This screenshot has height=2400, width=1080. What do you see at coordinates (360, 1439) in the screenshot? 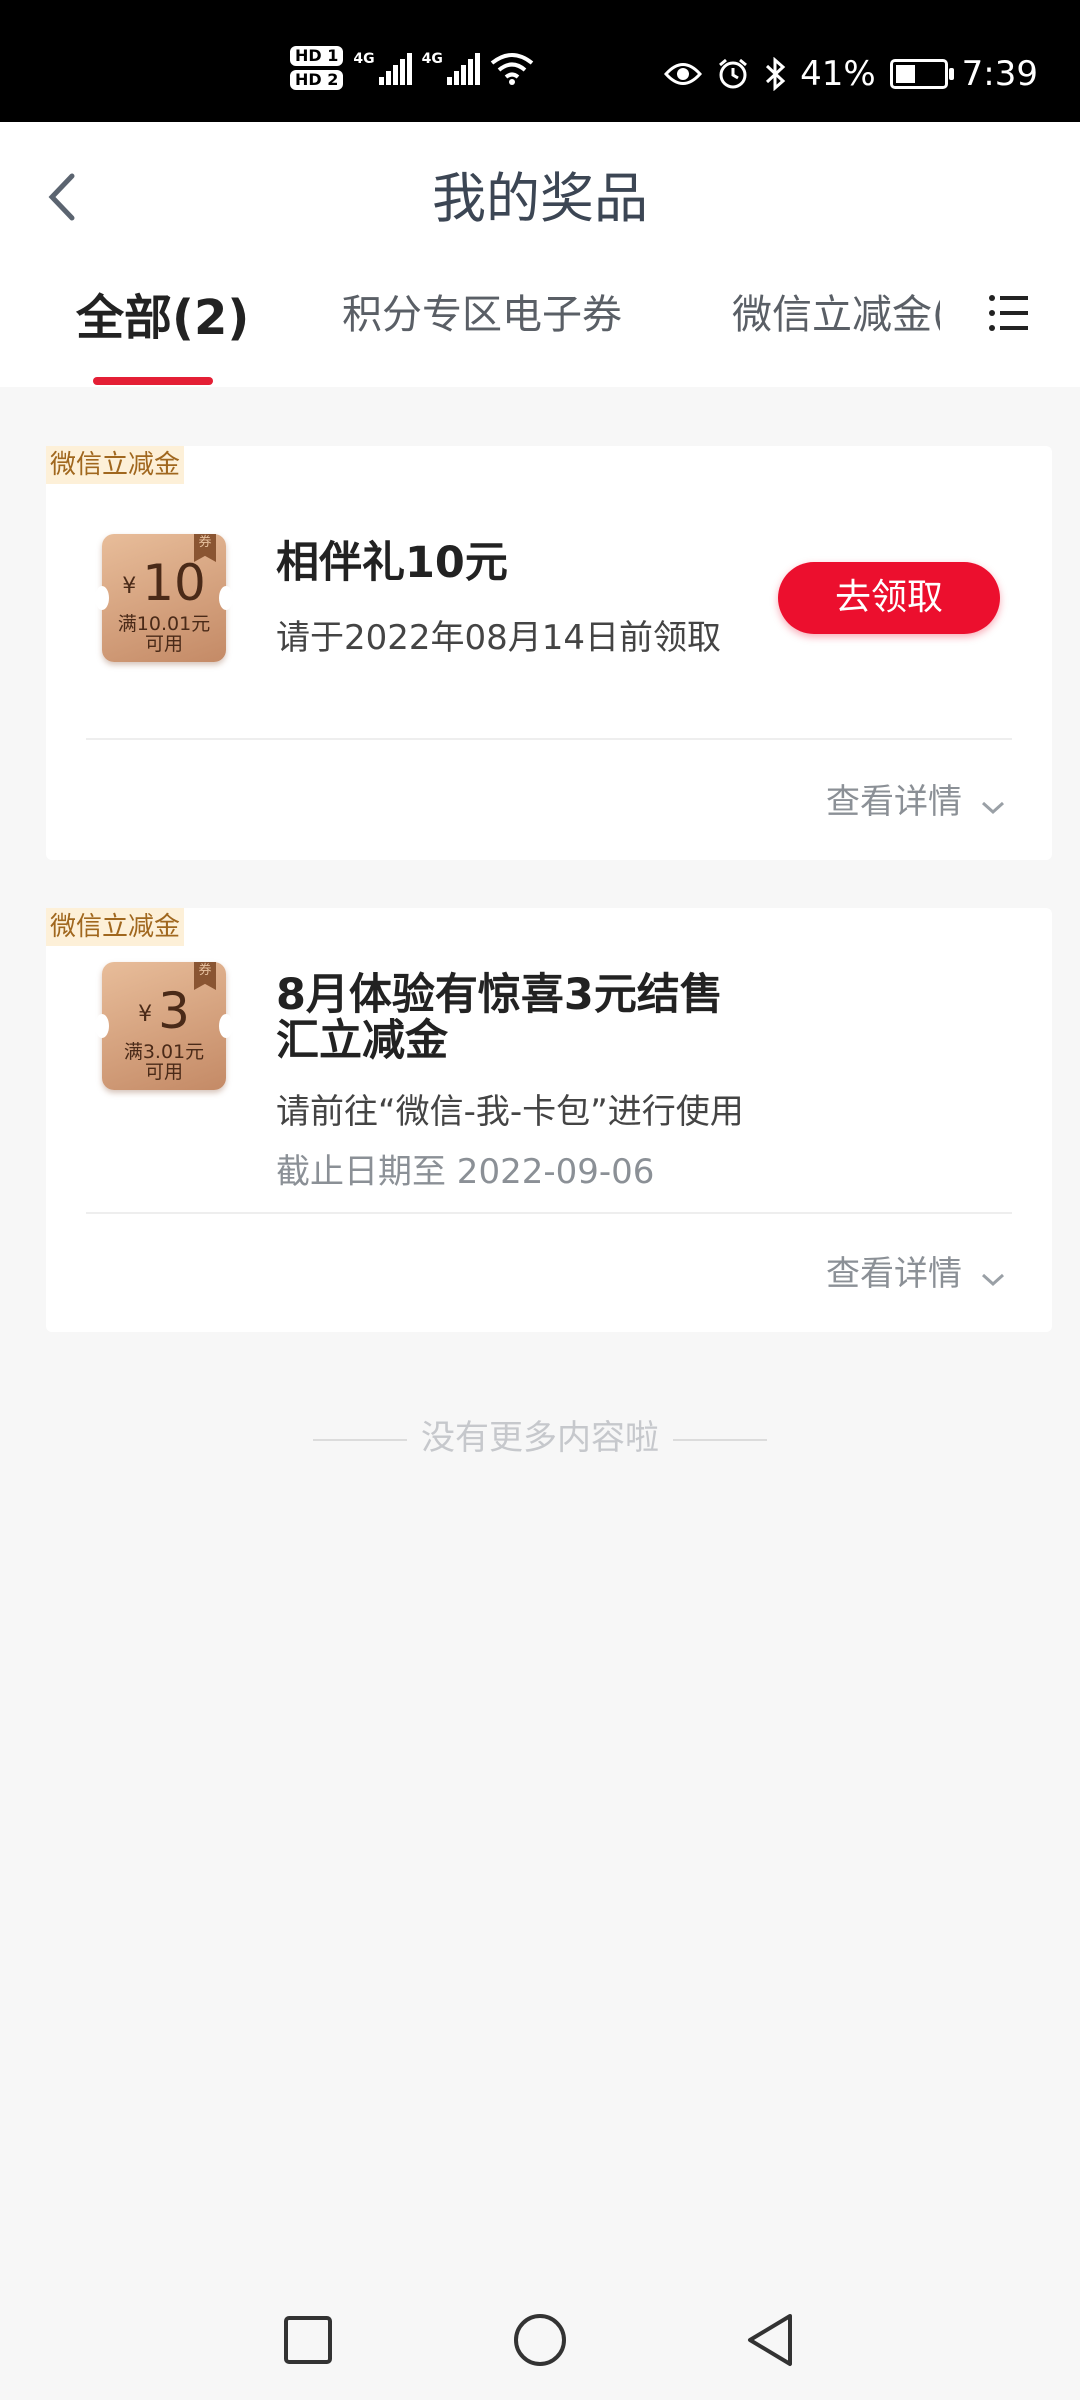
I see `divider-left` at bounding box center [360, 1439].